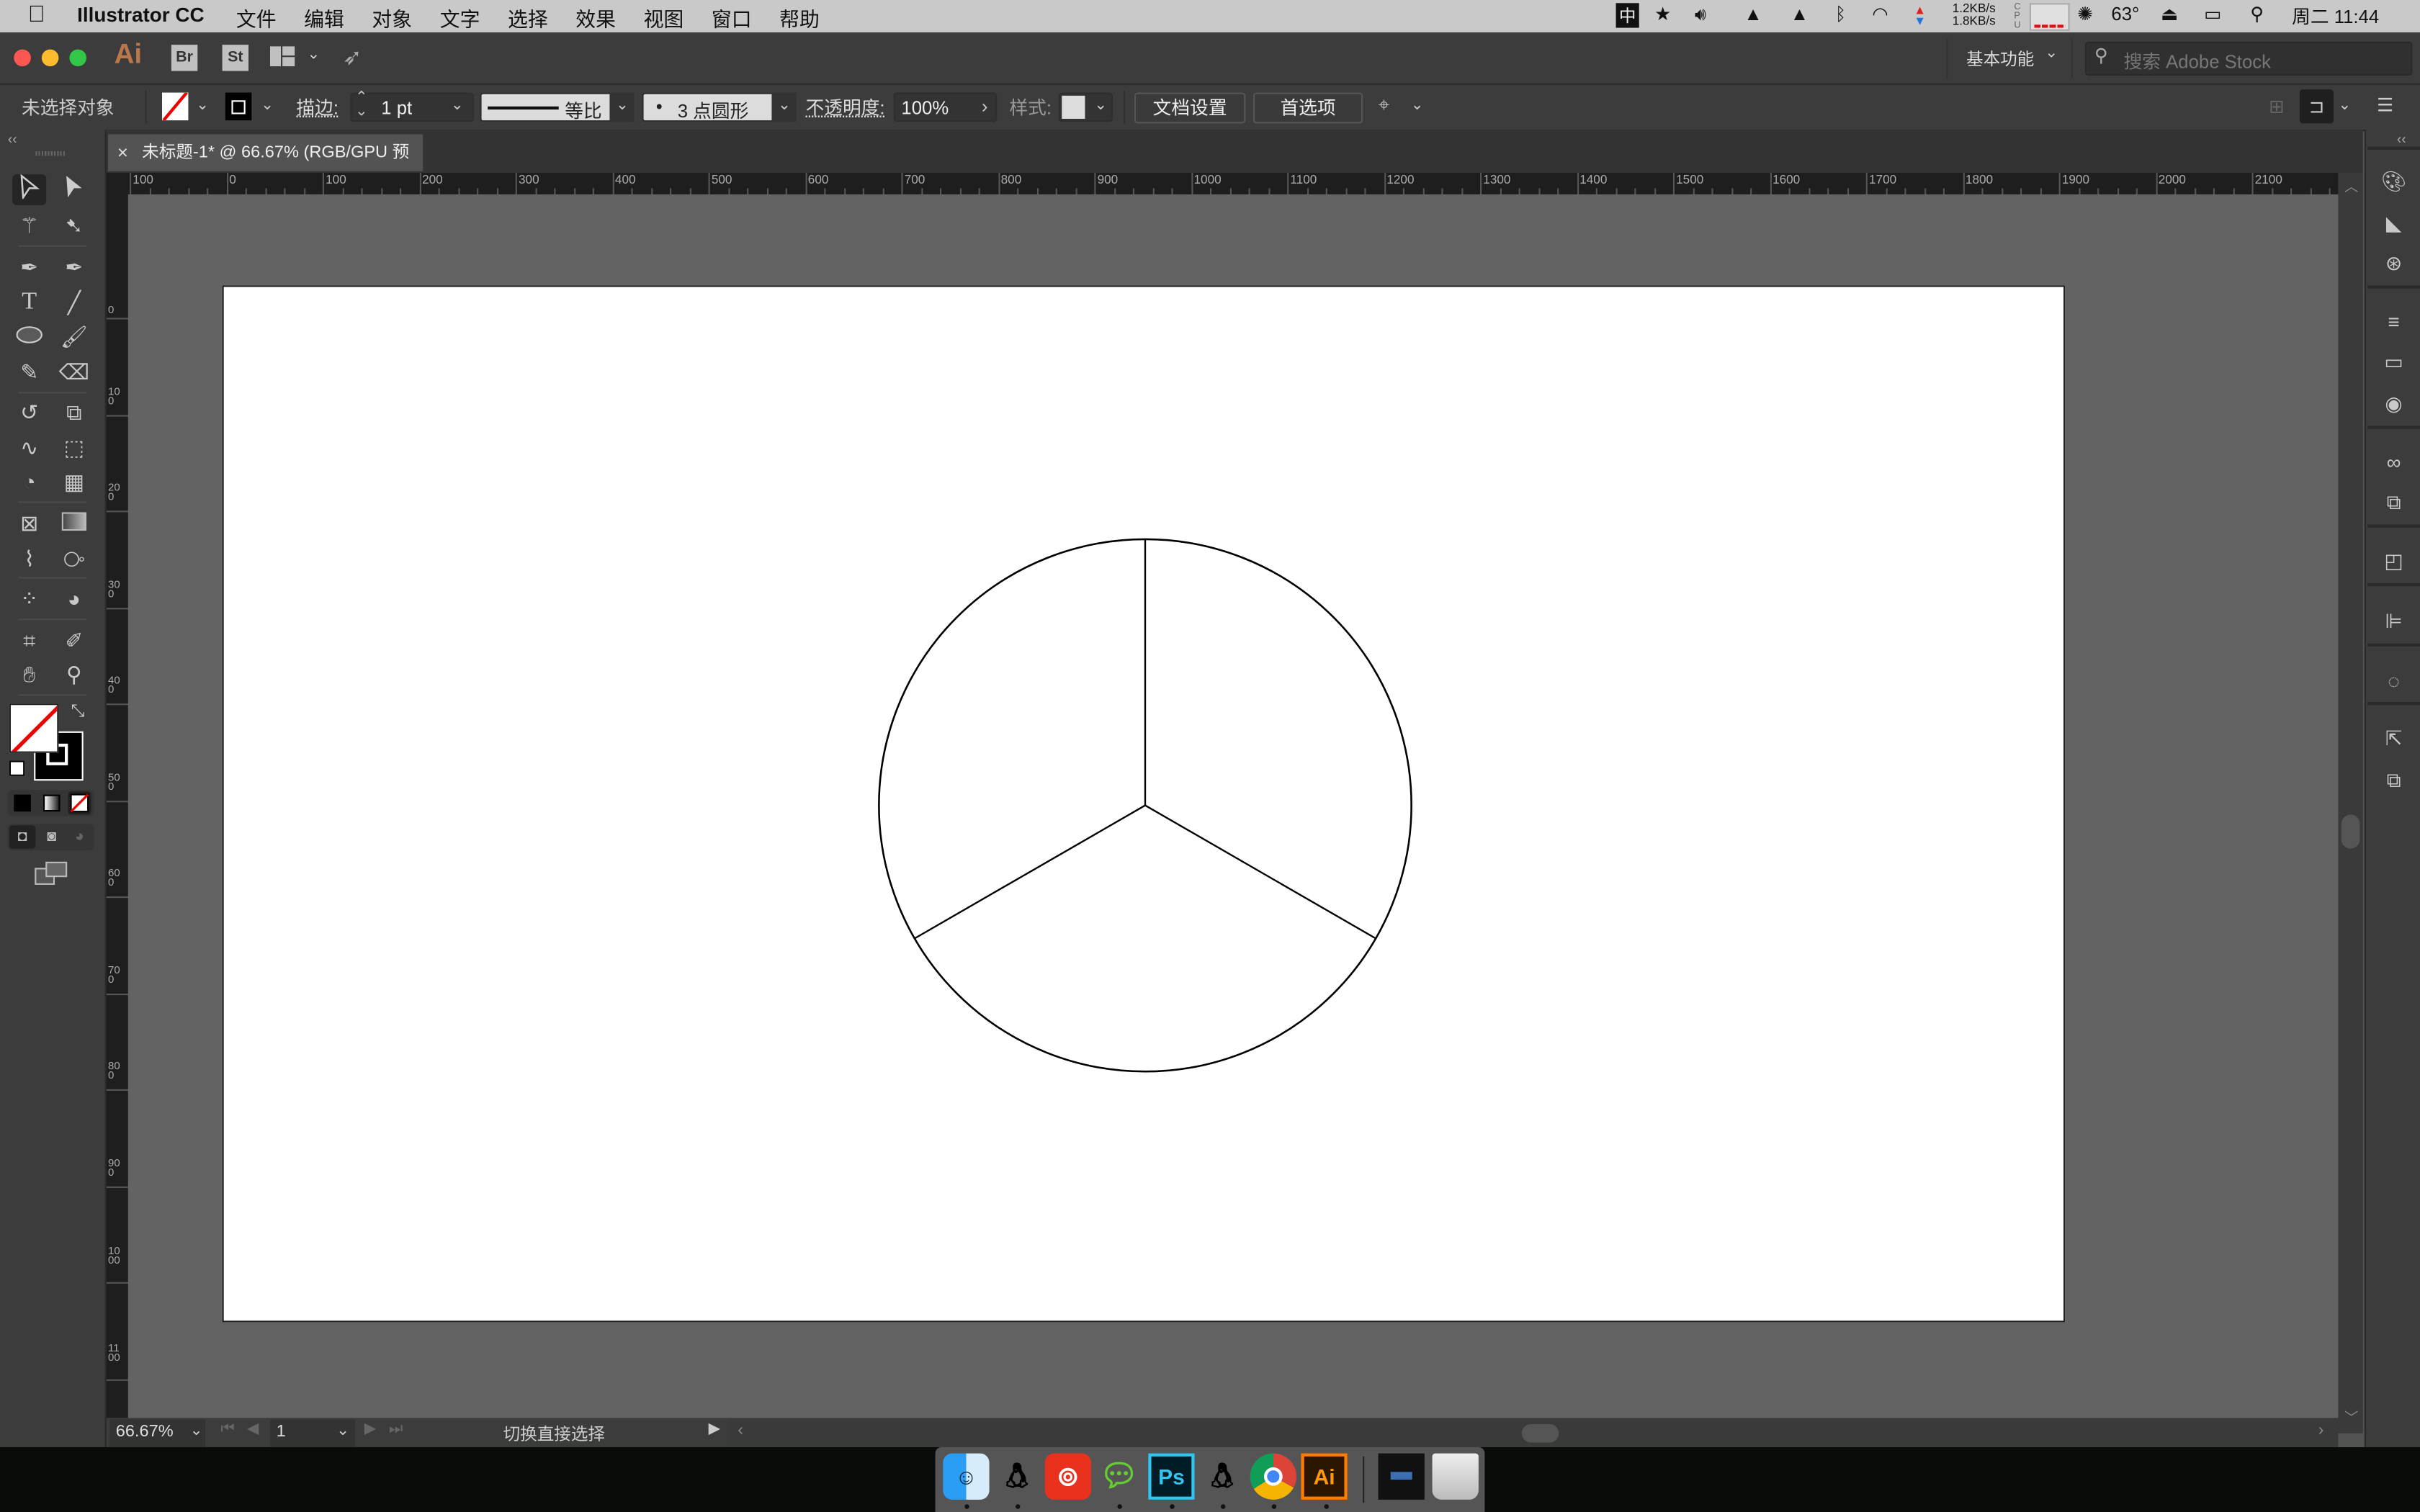 This screenshot has width=2420, height=1512. I want to click on draw-inside-button: ◕, so click(79, 836).